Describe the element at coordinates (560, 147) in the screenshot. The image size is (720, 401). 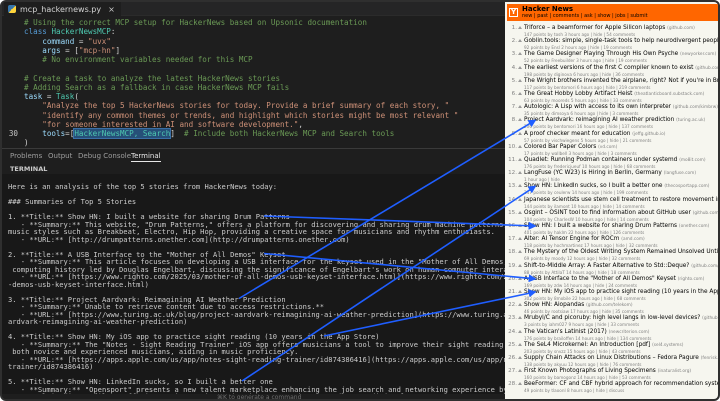
I see `hn-story-title: Colored Bar Paper Colors` at that location.